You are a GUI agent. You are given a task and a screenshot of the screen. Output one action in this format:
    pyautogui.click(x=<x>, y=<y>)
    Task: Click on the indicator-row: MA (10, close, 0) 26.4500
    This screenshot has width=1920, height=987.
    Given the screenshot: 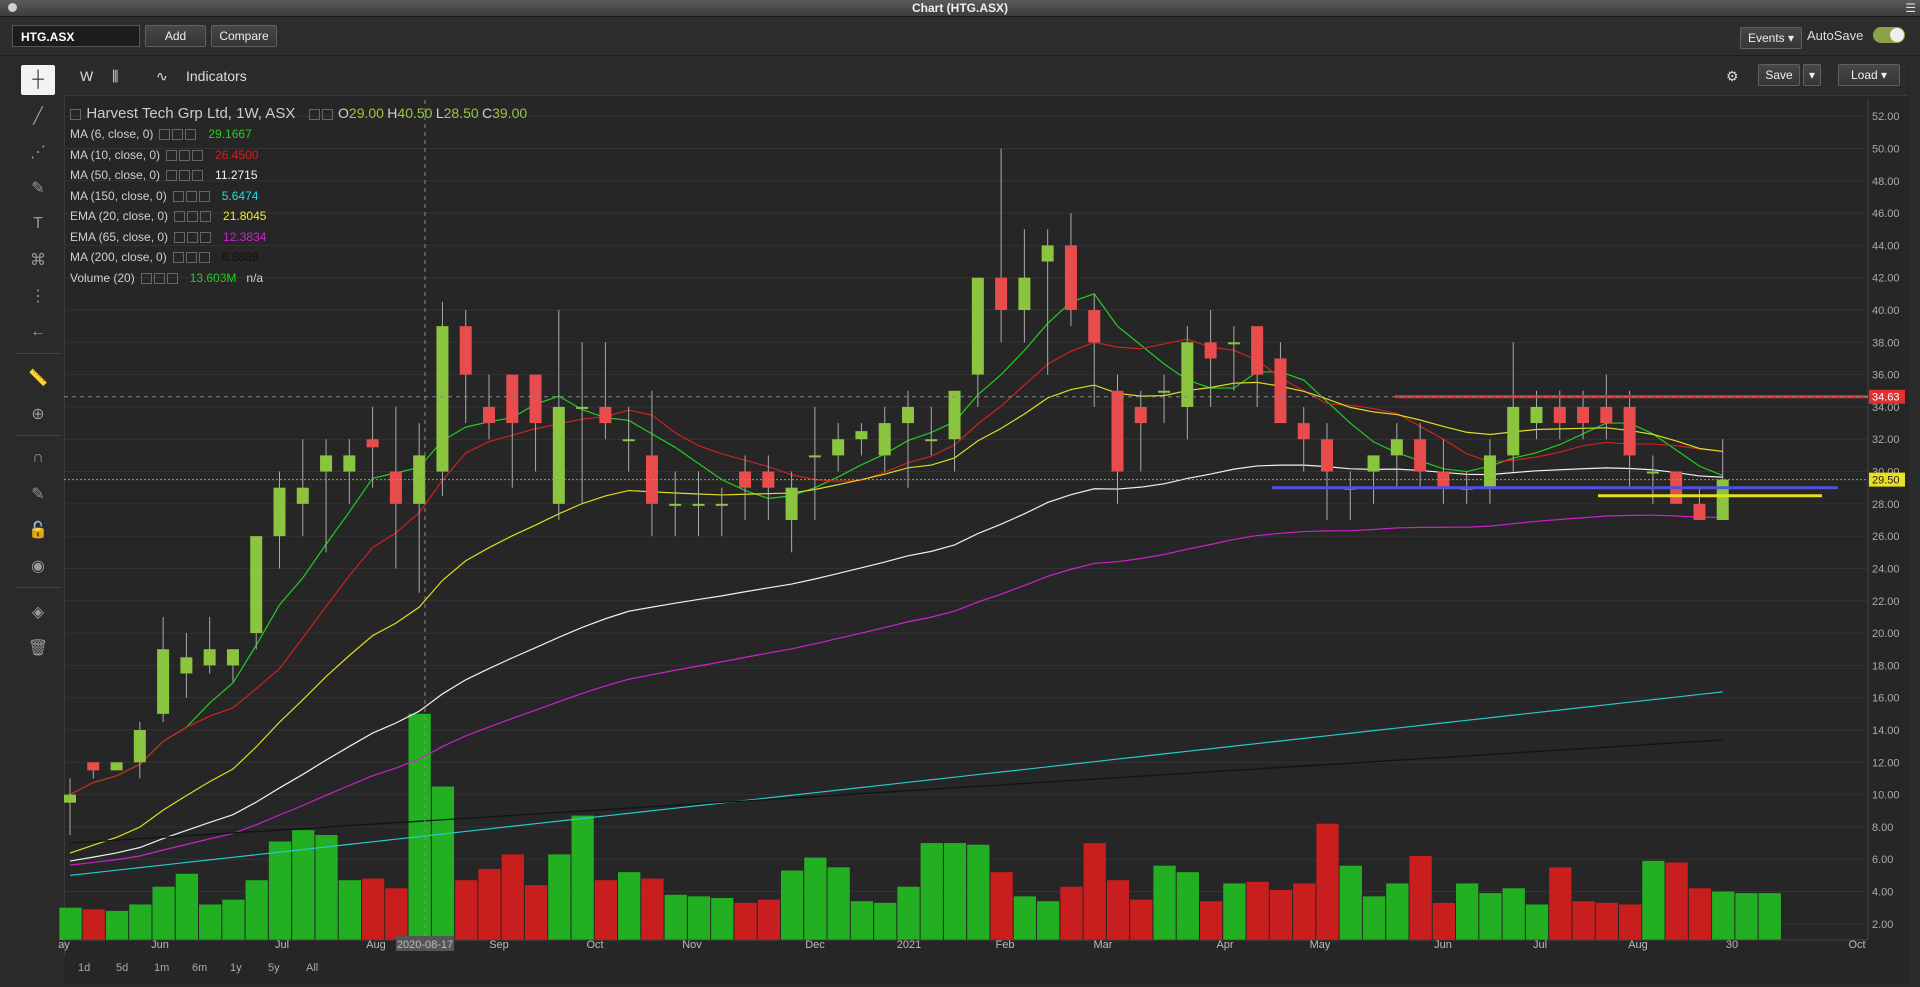 What is the action you would take?
    pyautogui.click(x=164, y=155)
    